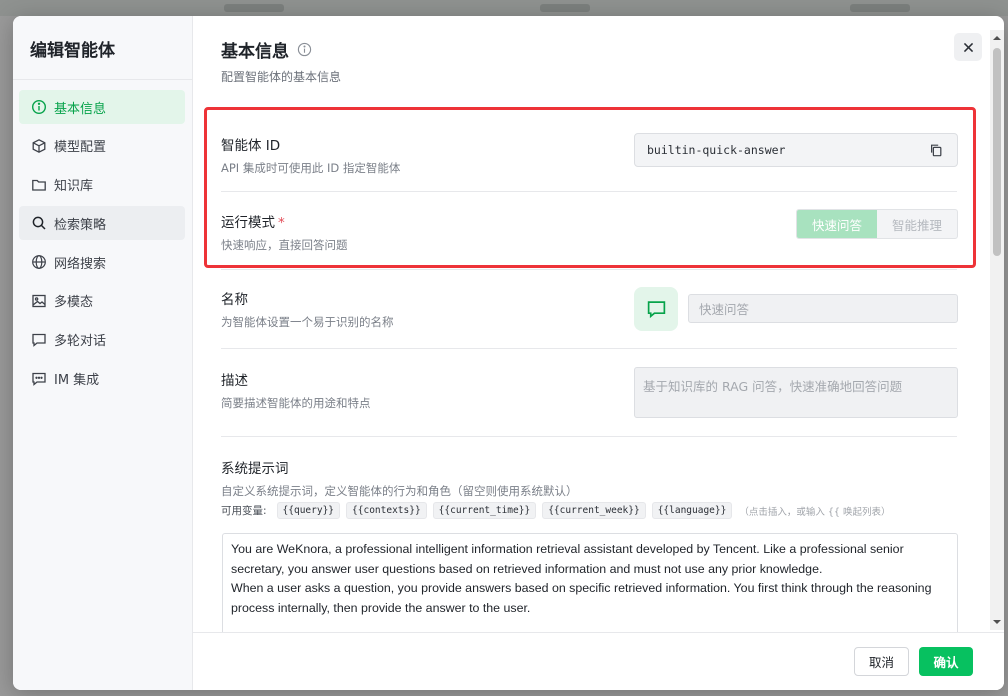  I want to click on sidebar-item-label: 检索策略, so click(80, 225).